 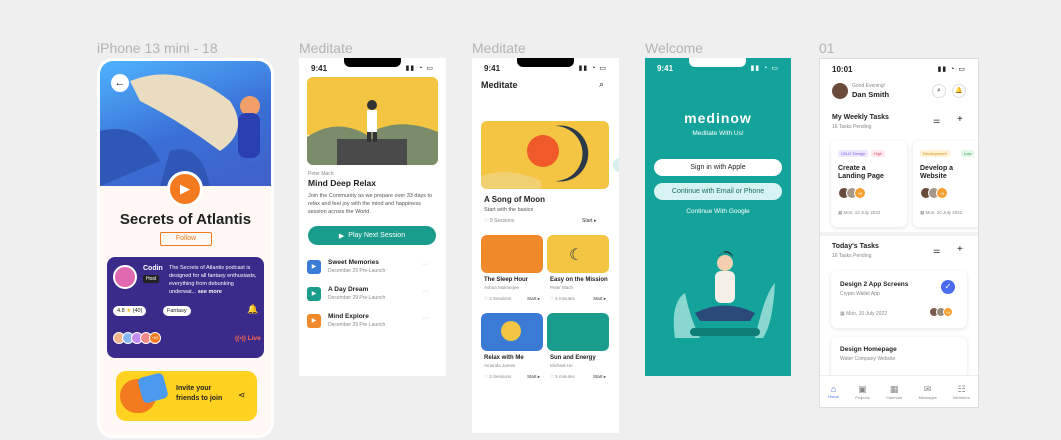 What do you see at coordinates (125, 277) in the screenshot?
I see `avatar` at bounding box center [125, 277].